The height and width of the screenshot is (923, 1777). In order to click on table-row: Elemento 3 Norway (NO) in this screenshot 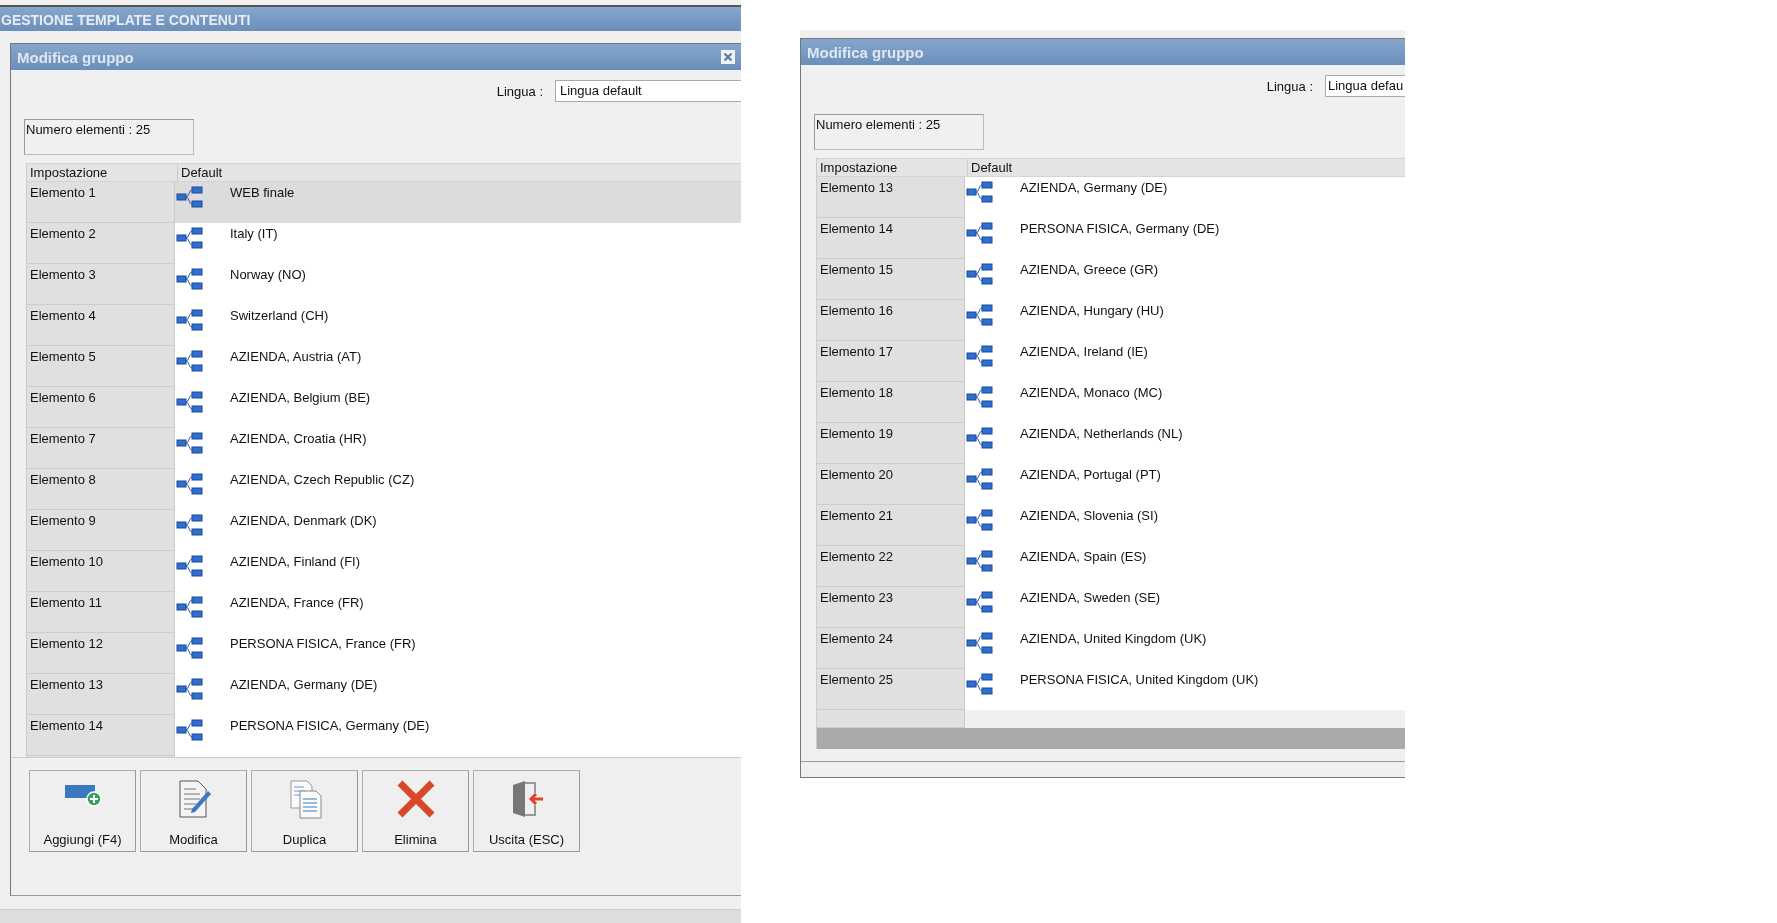, I will do `click(384, 284)`.